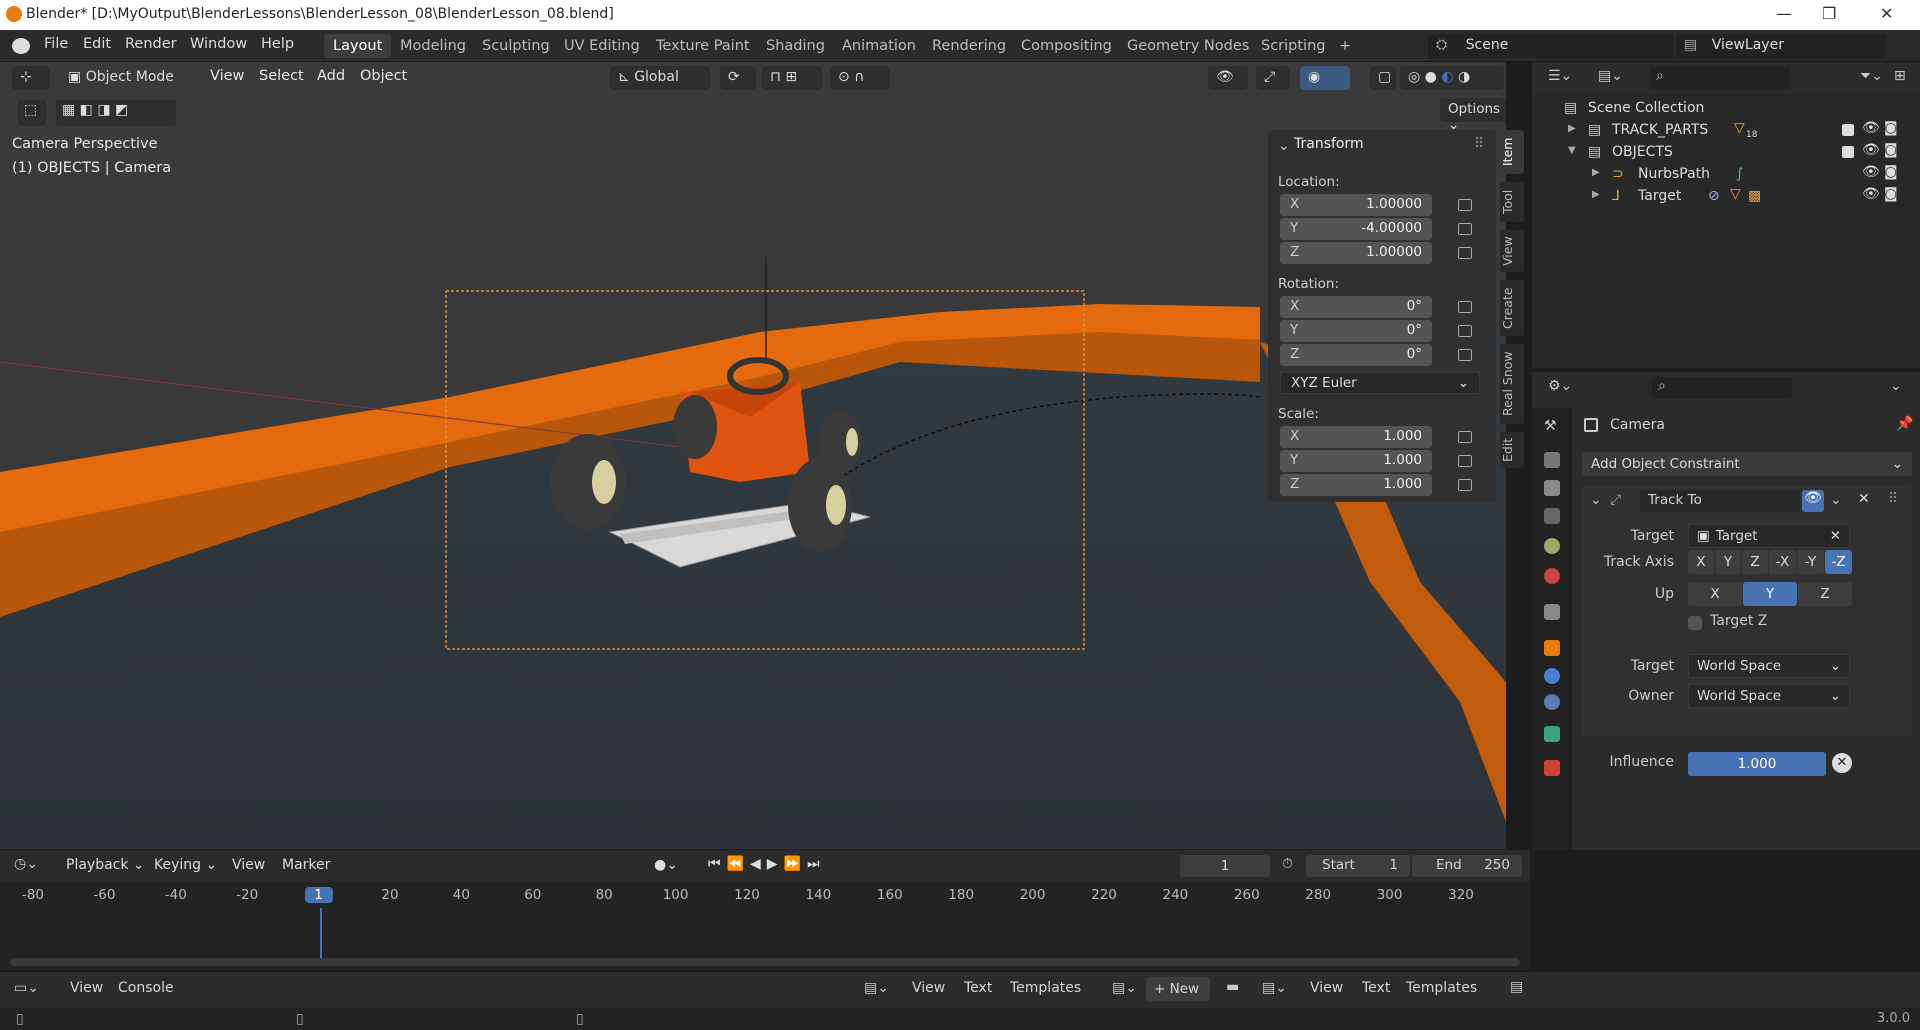 This screenshot has height=1030, width=1920. I want to click on checkbox-icon, so click(1848, 130).